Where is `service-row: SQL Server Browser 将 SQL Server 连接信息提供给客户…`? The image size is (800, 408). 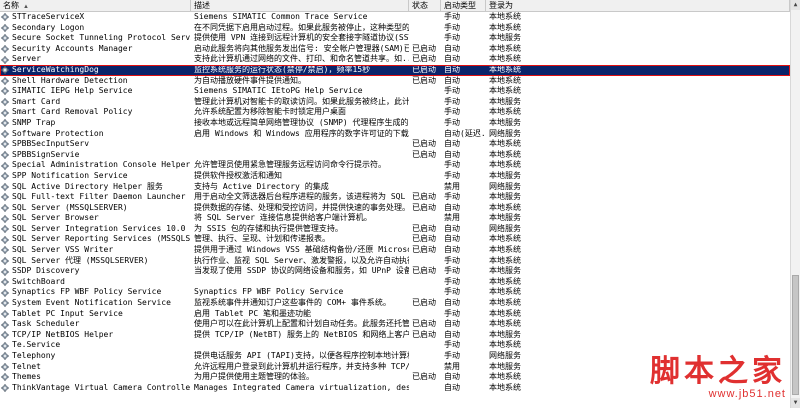 service-row: SQL Server Browser 将 SQL Server 连接信息提供给客户… is located at coordinates (395, 218).